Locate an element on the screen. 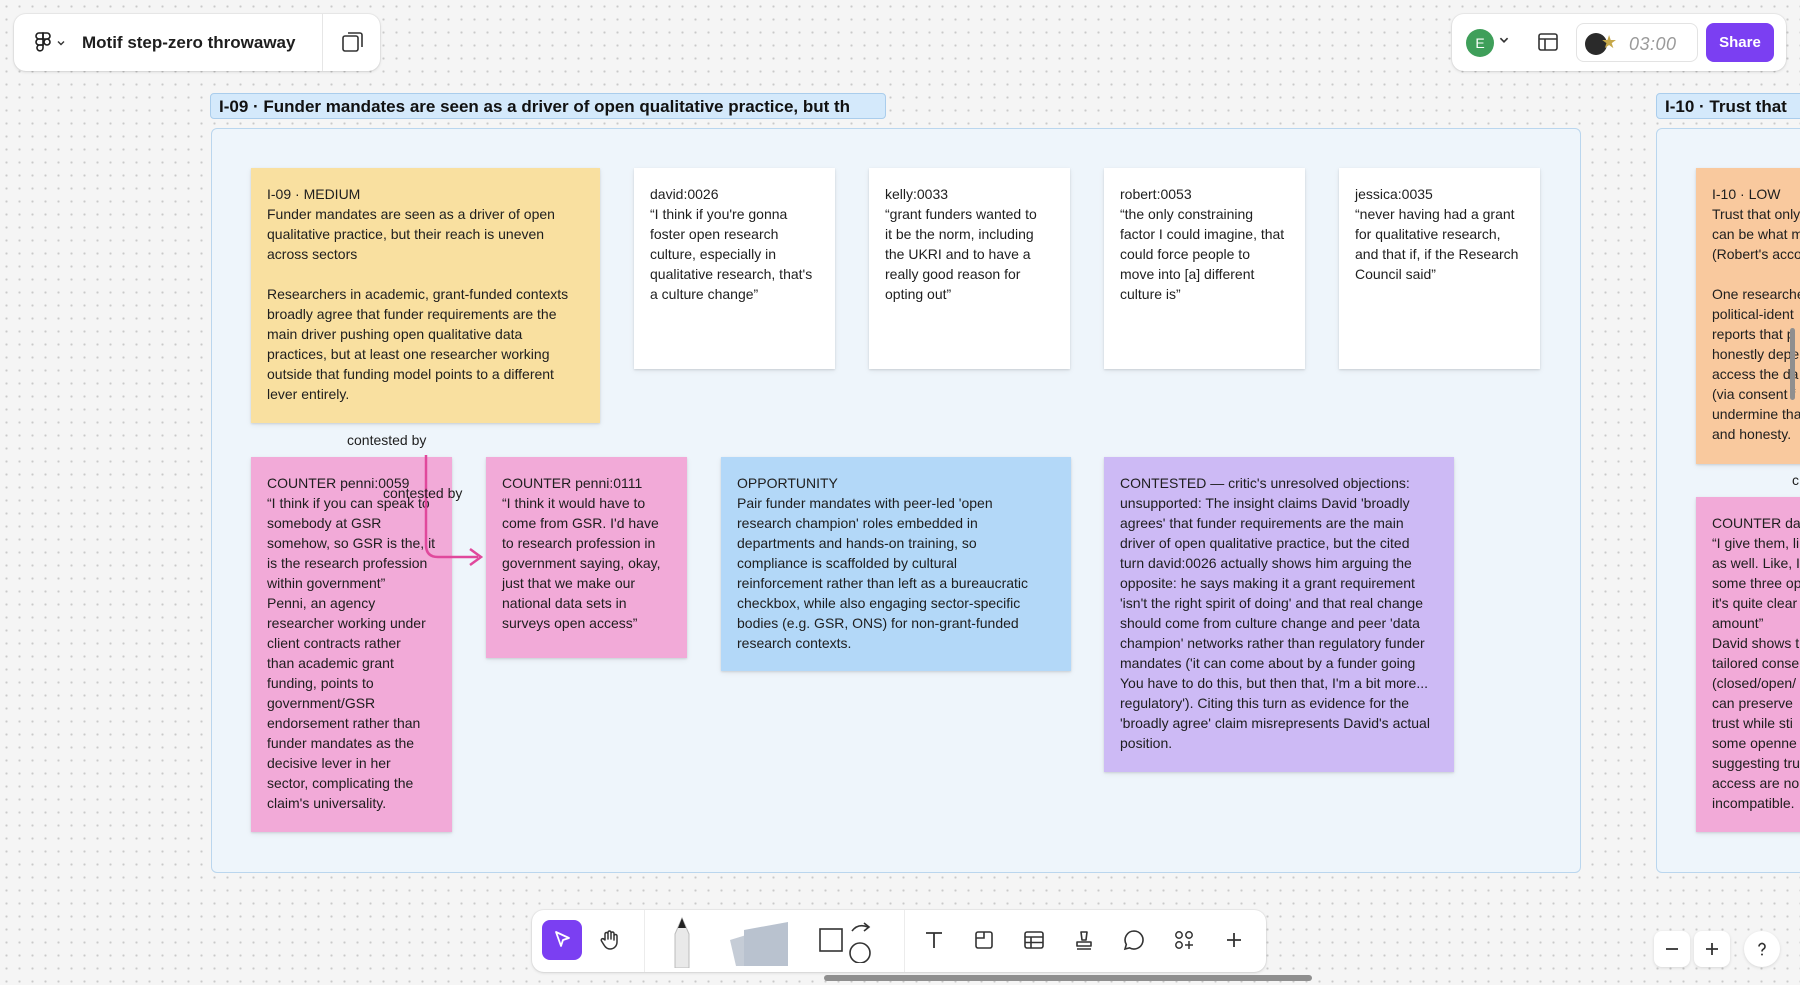  vertical-scrollbar is located at coordinates (1792, 364).